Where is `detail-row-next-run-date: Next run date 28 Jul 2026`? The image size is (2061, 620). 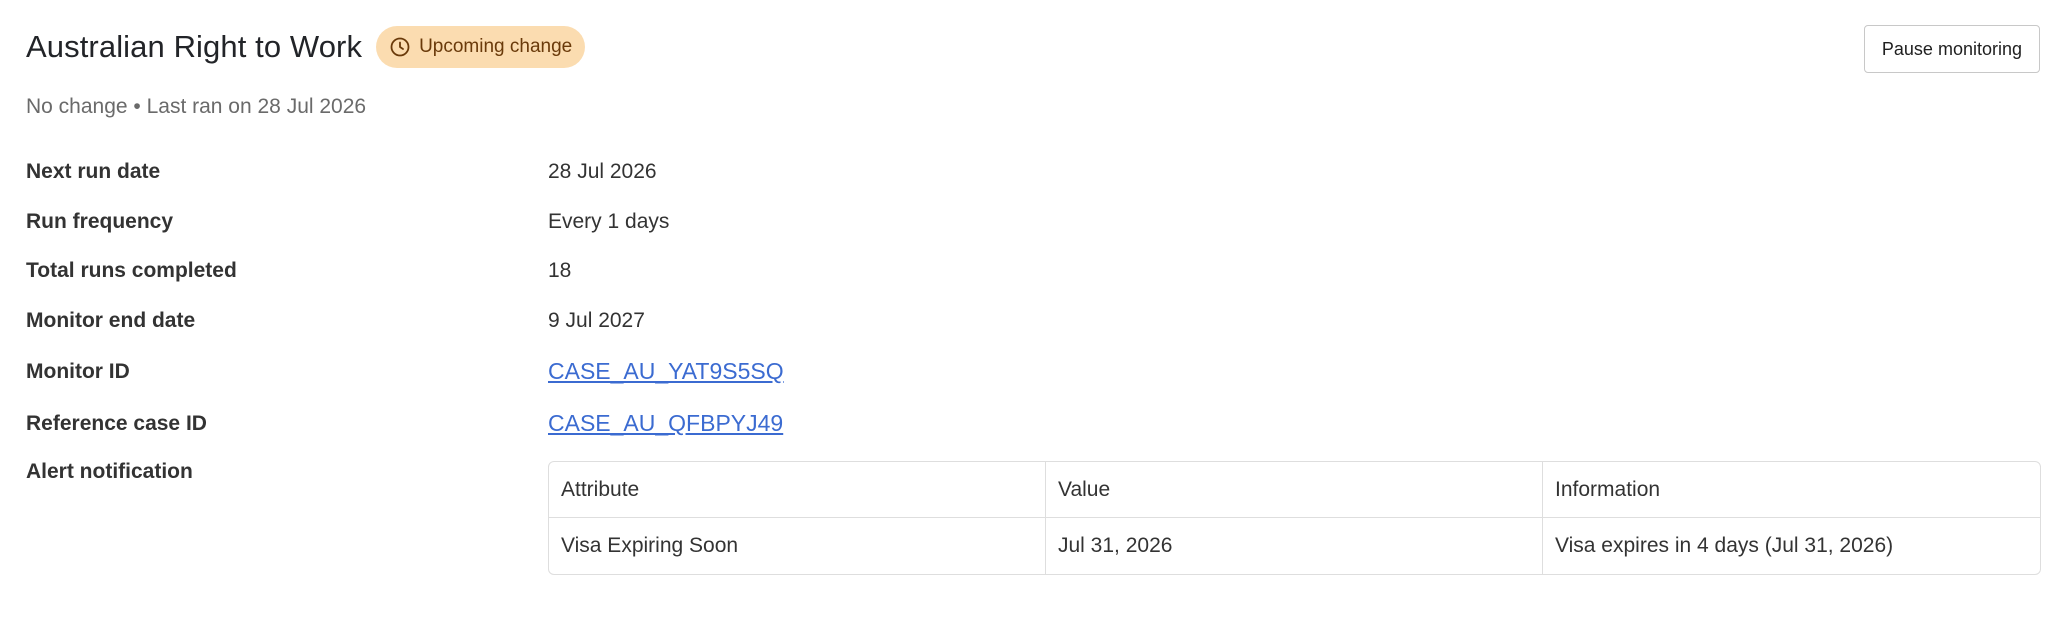 detail-row-next-run-date: Next run date 28 Jul 2026 is located at coordinates (1033, 172).